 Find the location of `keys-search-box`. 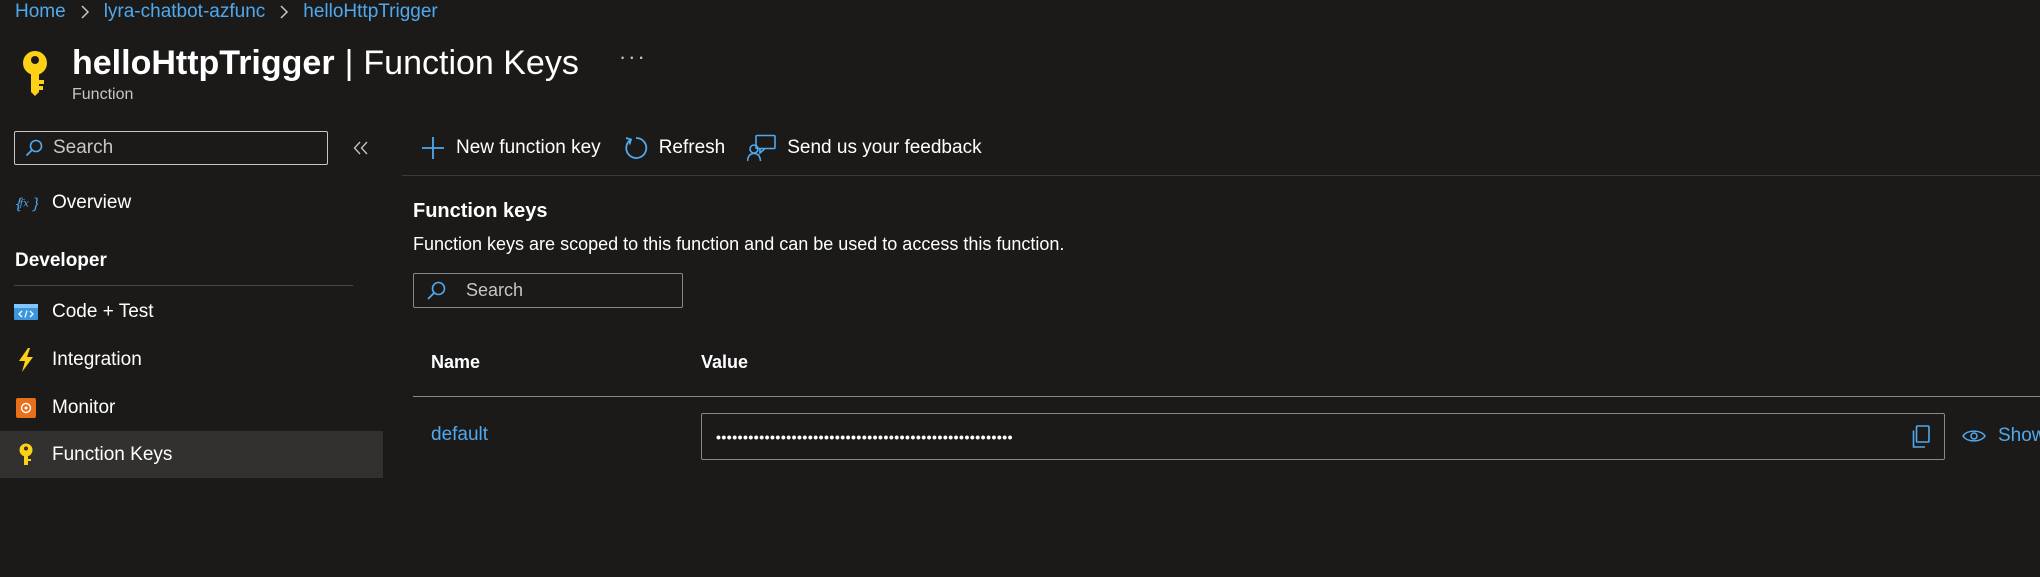

keys-search-box is located at coordinates (548, 290).